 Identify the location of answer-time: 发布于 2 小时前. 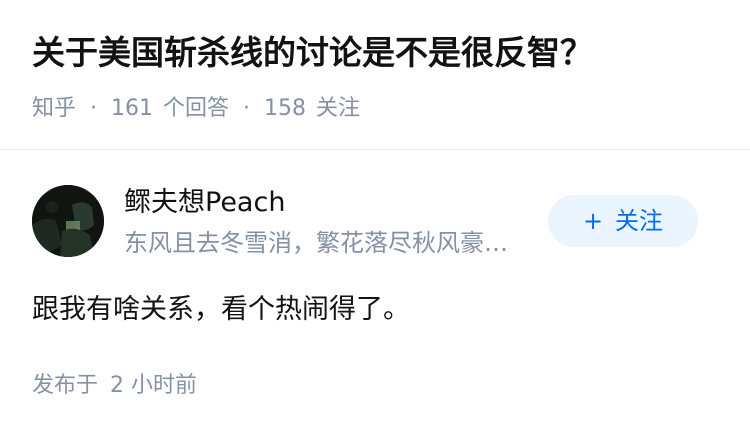
(114, 386).